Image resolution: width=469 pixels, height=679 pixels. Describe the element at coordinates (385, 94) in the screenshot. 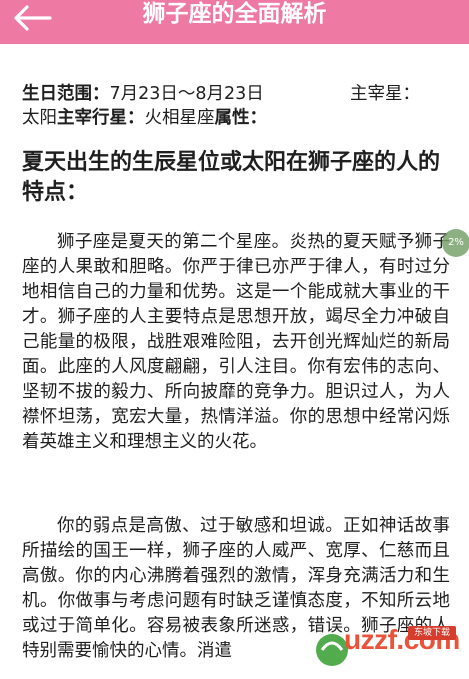

I see `ruler-label: 主宰星：` at that location.